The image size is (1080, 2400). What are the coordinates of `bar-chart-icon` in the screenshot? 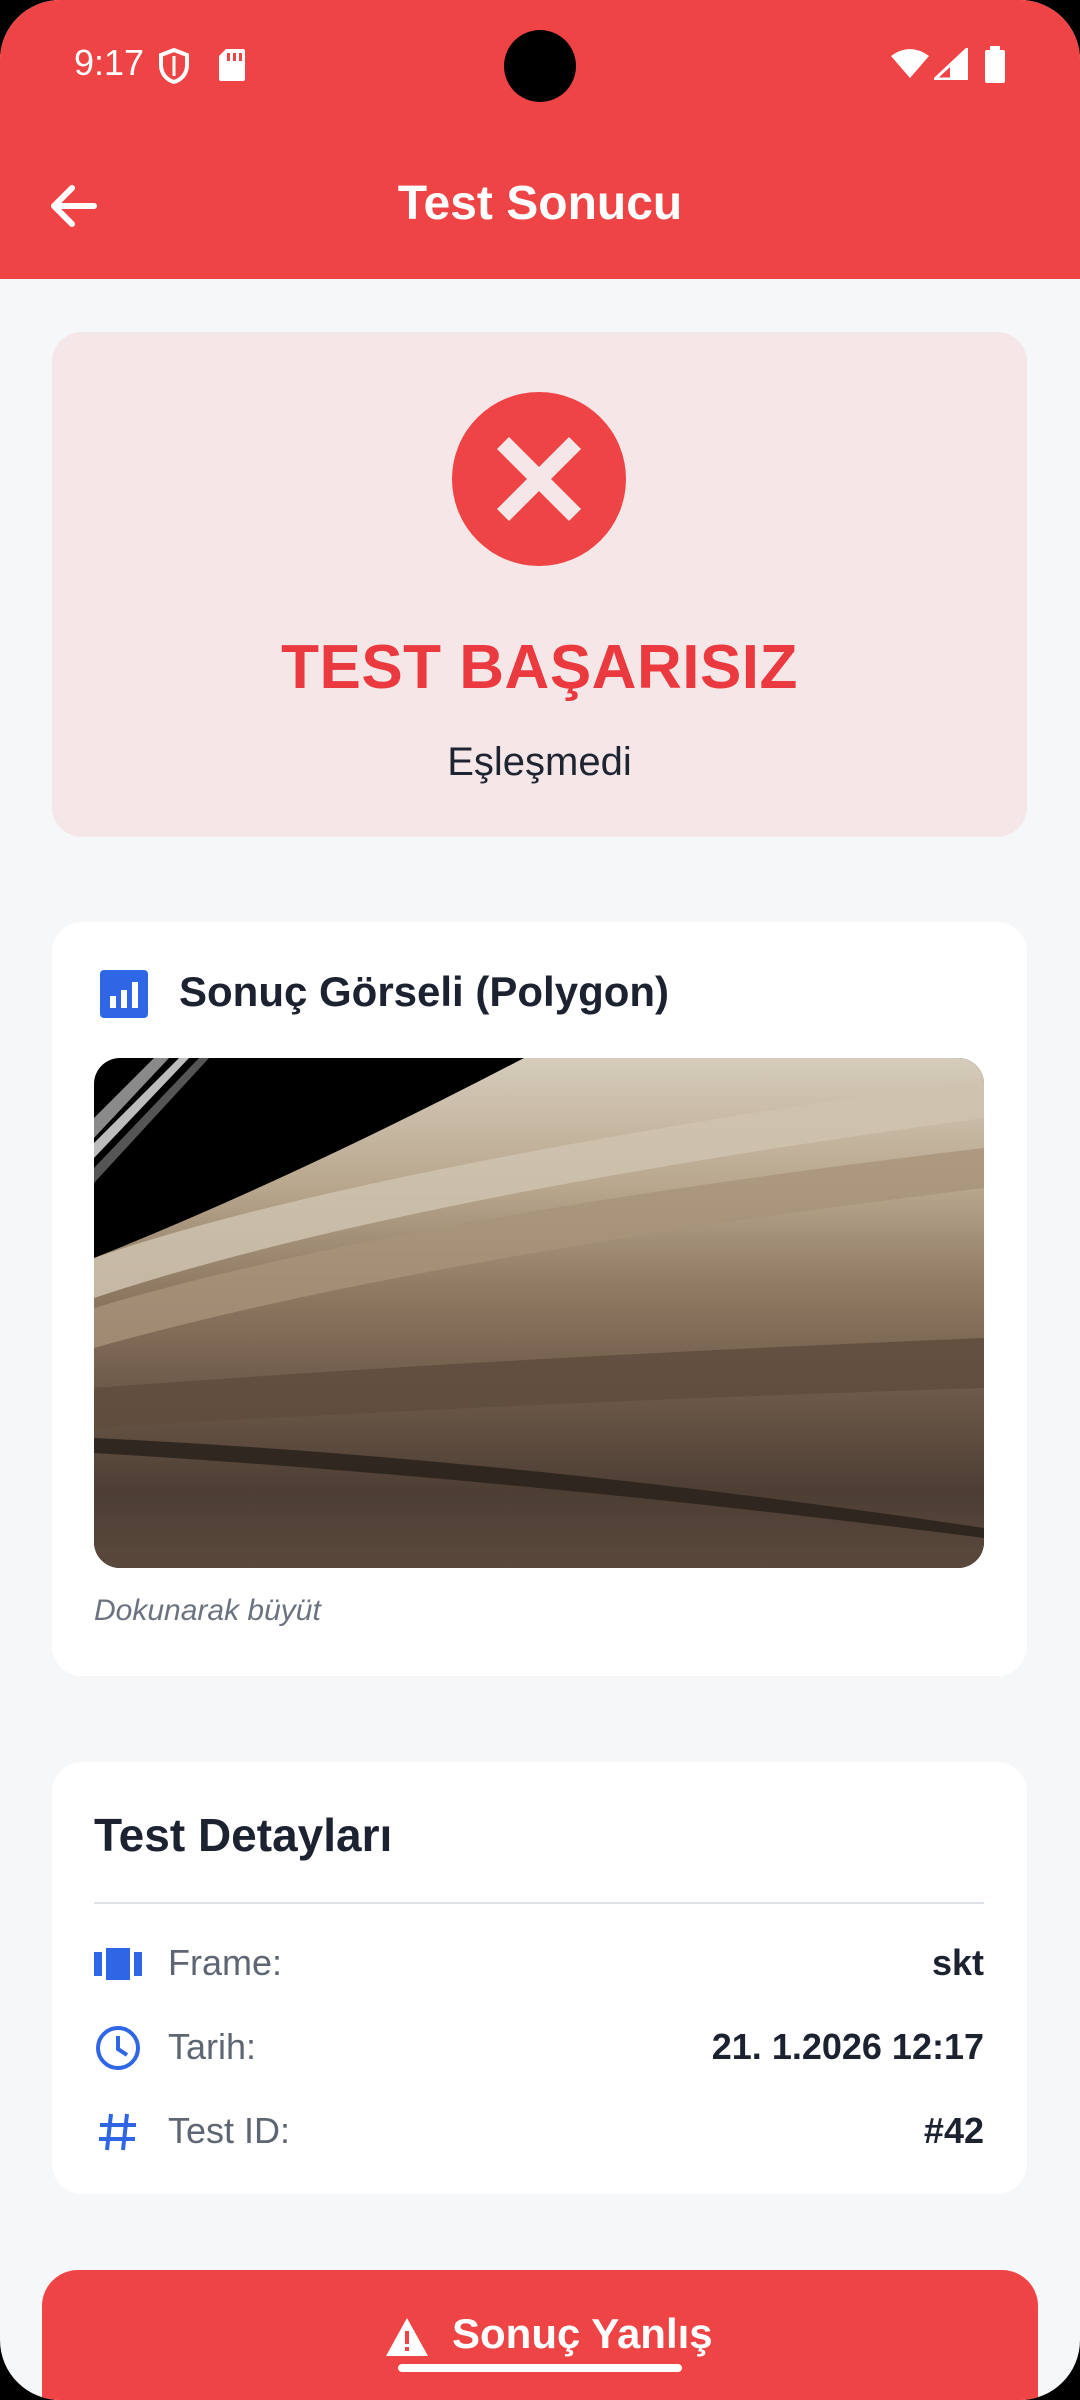 It's located at (124, 994).